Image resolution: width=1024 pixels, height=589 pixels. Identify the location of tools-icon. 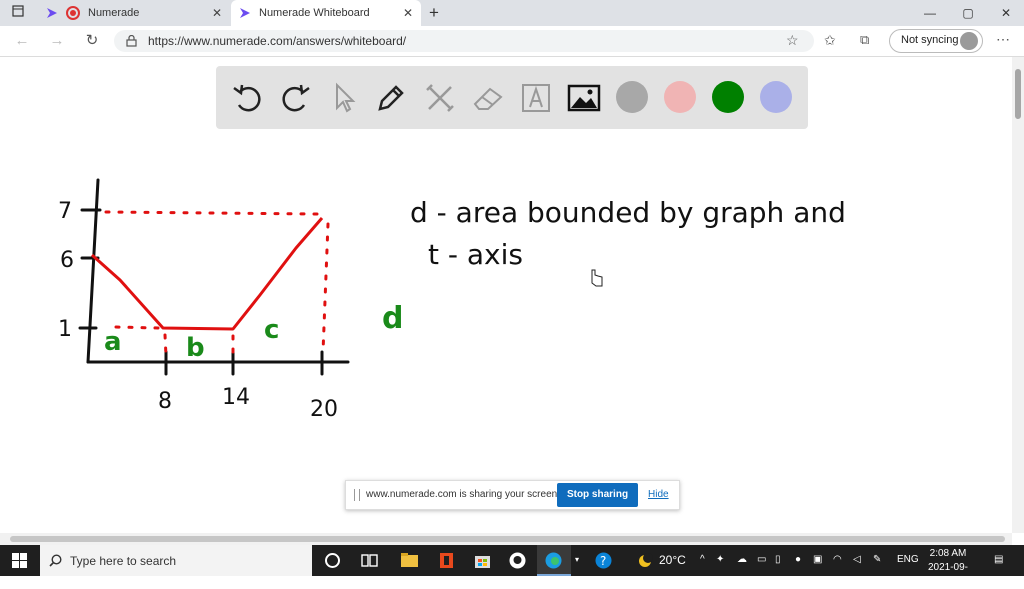
(440, 98).